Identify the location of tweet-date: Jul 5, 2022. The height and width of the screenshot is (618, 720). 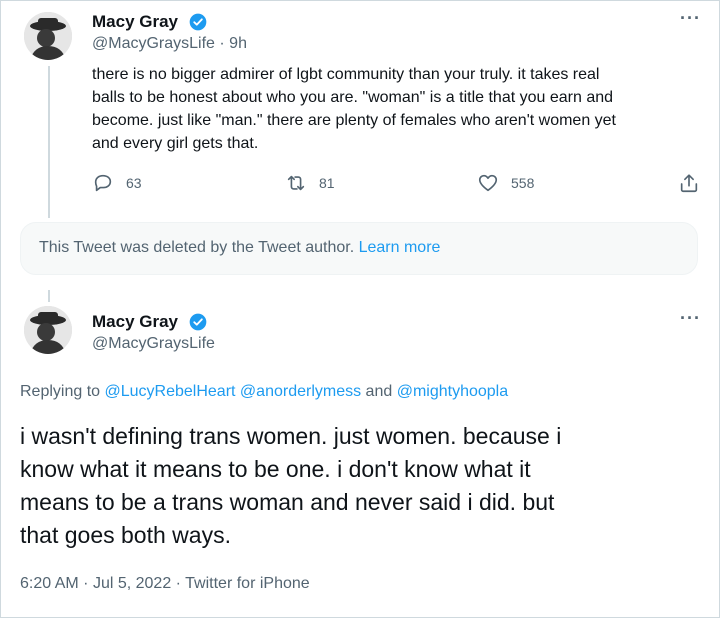
(132, 583).